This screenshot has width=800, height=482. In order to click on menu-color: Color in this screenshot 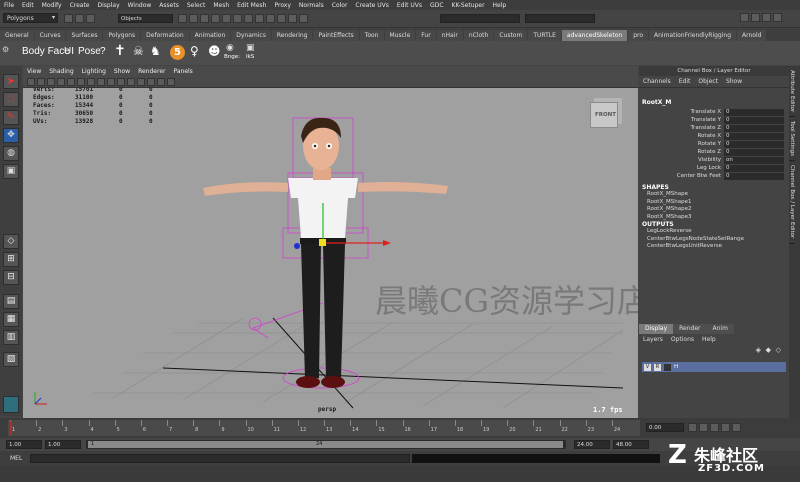, I will do `click(340, 5)`.